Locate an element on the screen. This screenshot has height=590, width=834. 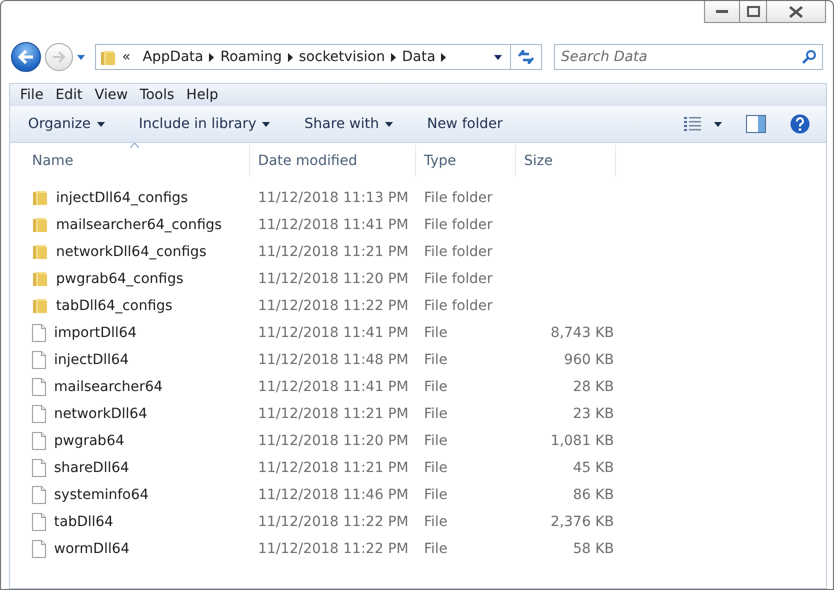
file-name: networkDll64_configs is located at coordinates (131, 252).